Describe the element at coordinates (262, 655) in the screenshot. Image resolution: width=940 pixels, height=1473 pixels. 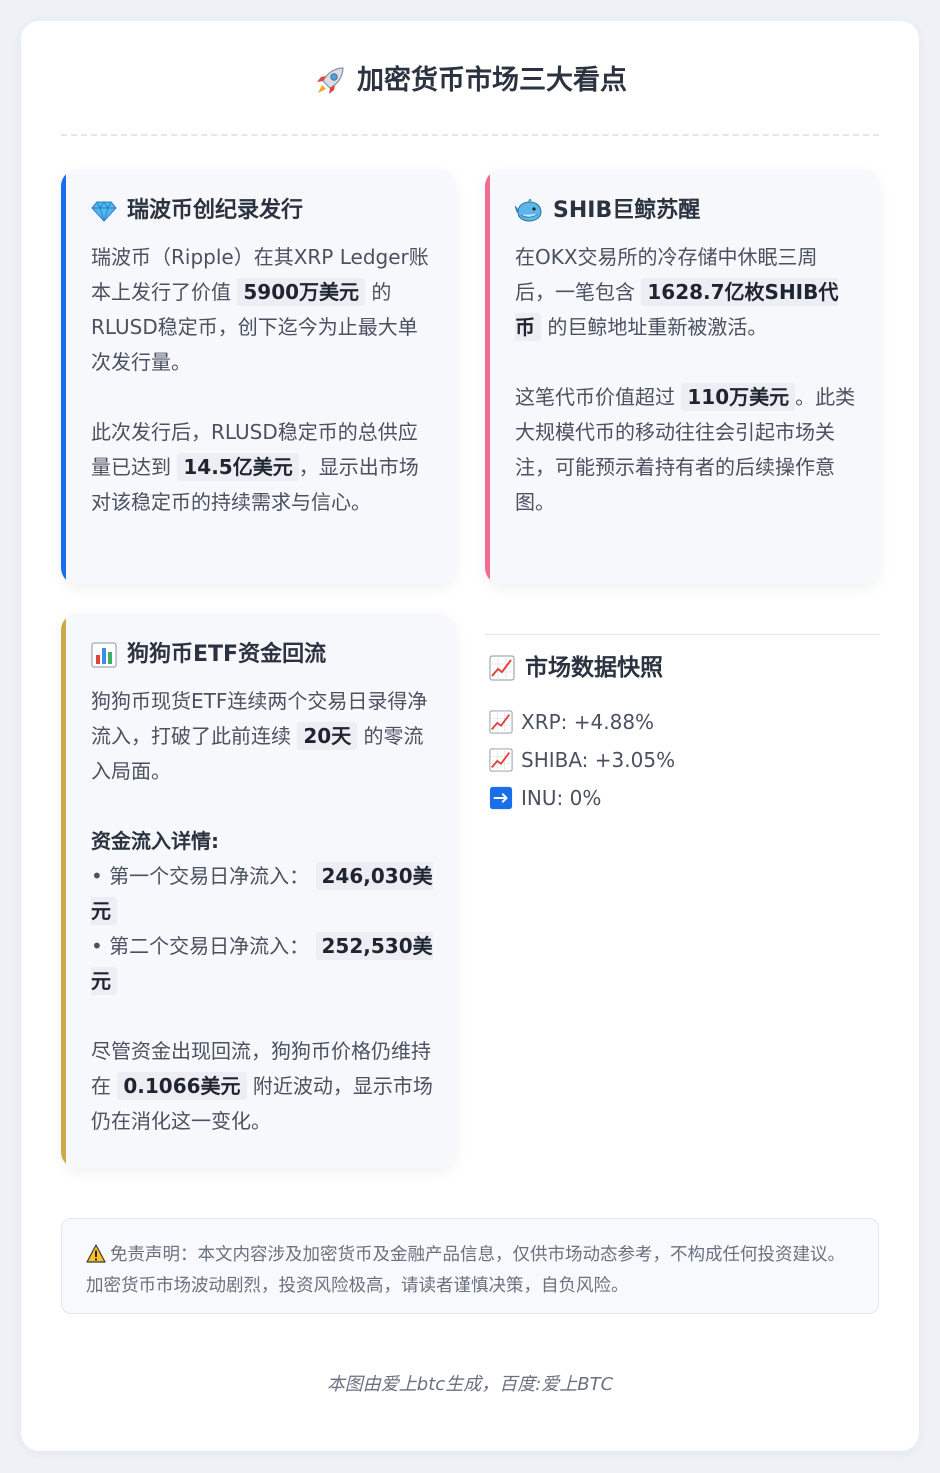
I see `card-title: 狗狗币ETF资金回流` at that location.